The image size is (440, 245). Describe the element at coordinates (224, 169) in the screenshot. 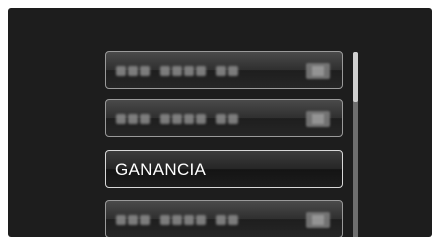

I see `menu-item-ganancia: GANANCIA` at that location.